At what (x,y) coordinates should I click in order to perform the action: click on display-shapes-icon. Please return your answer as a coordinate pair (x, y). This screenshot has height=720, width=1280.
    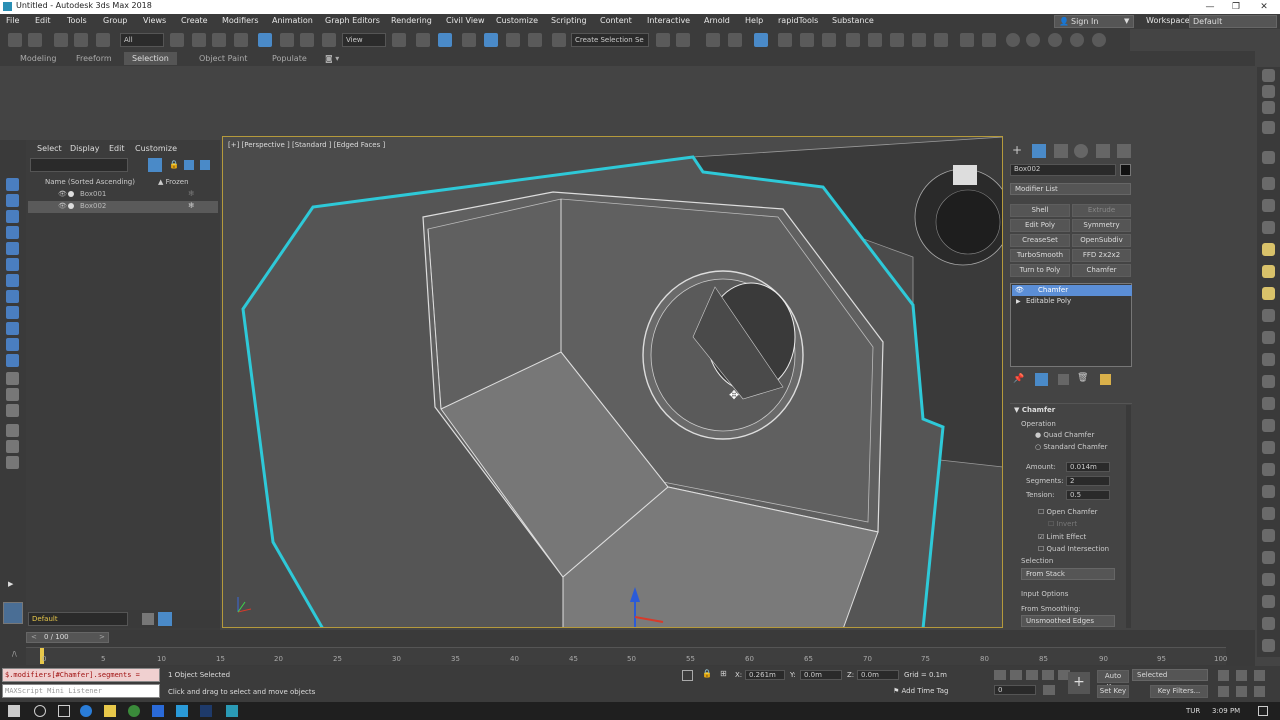
    Looking at the image, I should click on (12, 200).